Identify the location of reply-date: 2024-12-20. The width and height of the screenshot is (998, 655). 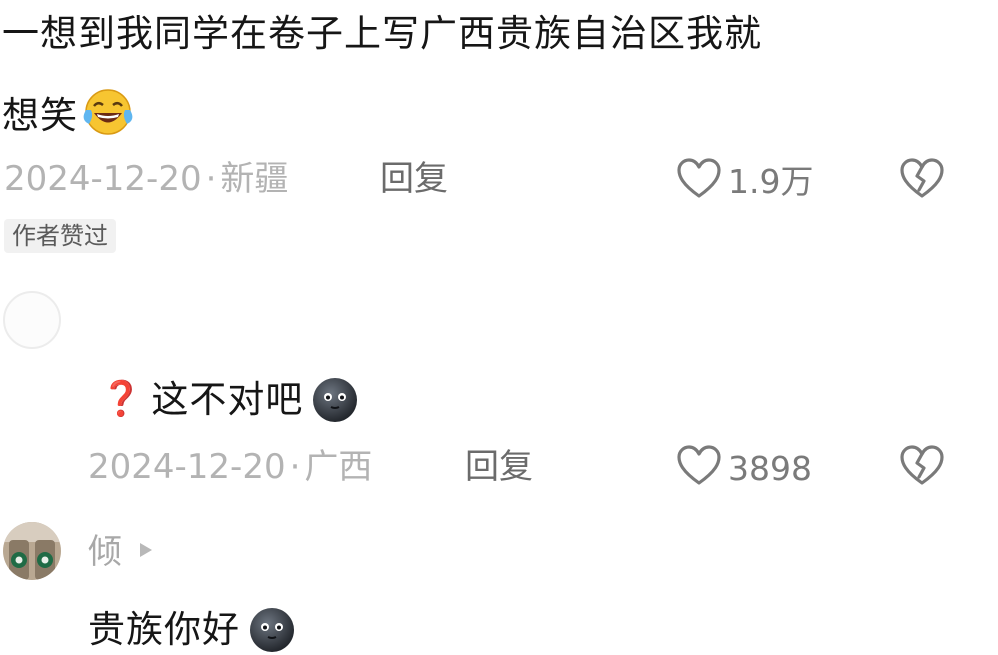
(187, 467).